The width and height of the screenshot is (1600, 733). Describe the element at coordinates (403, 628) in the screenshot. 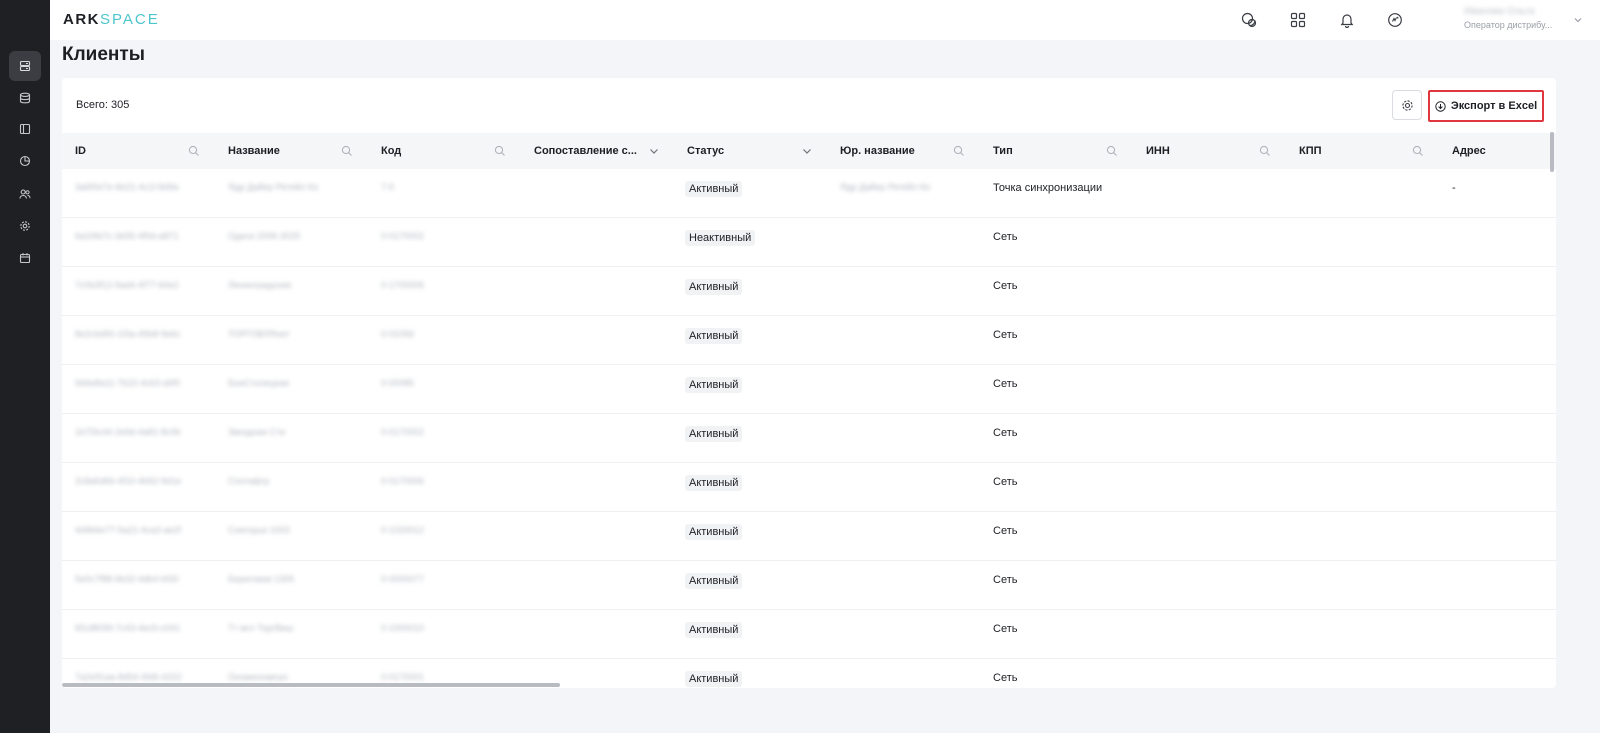

I see `cell-code: 0-1000010` at that location.